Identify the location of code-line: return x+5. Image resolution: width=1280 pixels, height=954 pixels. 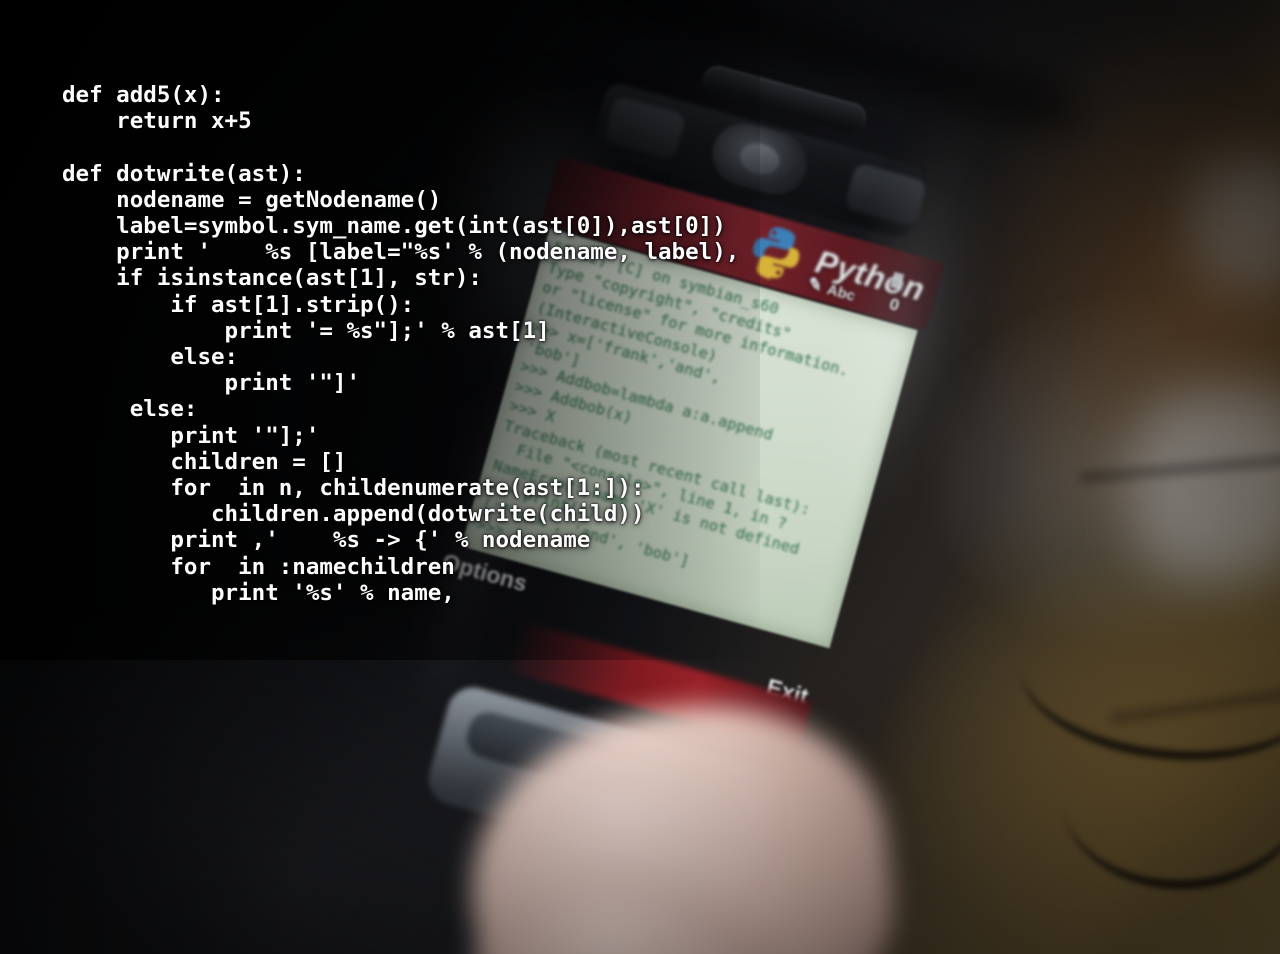
(157, 121).